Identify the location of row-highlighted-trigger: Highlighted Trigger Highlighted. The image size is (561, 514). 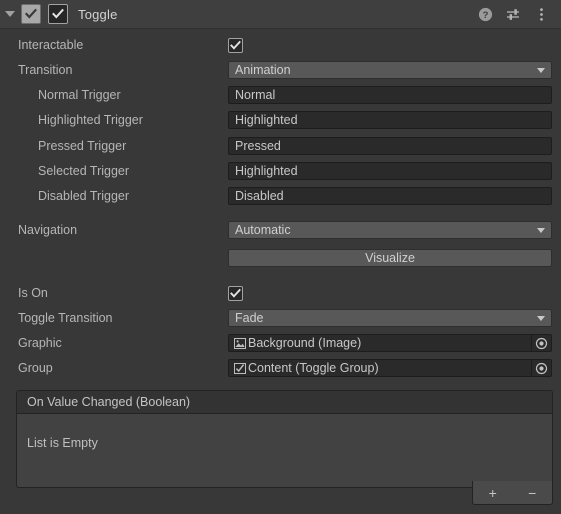
(280, 120).